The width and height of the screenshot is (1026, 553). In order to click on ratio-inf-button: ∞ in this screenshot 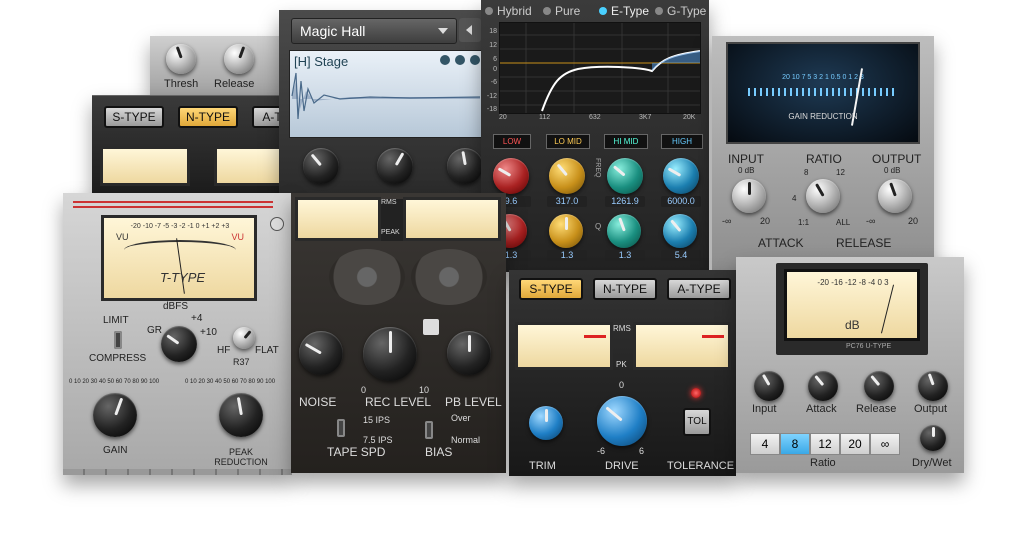, I will do `click(885, 444)`.